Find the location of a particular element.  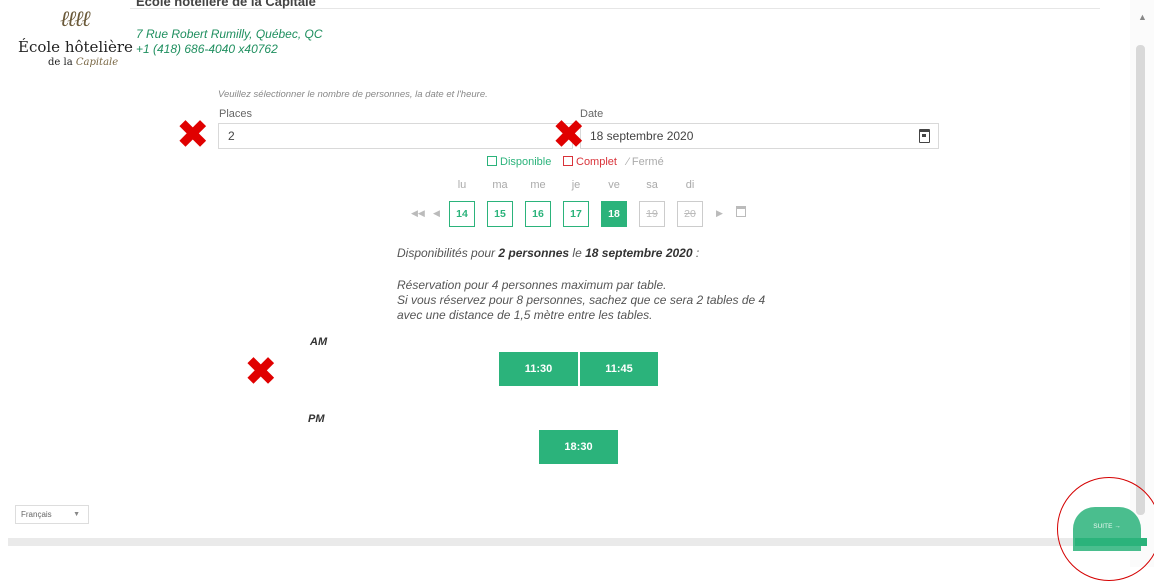

legend-available: Disponible is located at coordinates (519, 162).